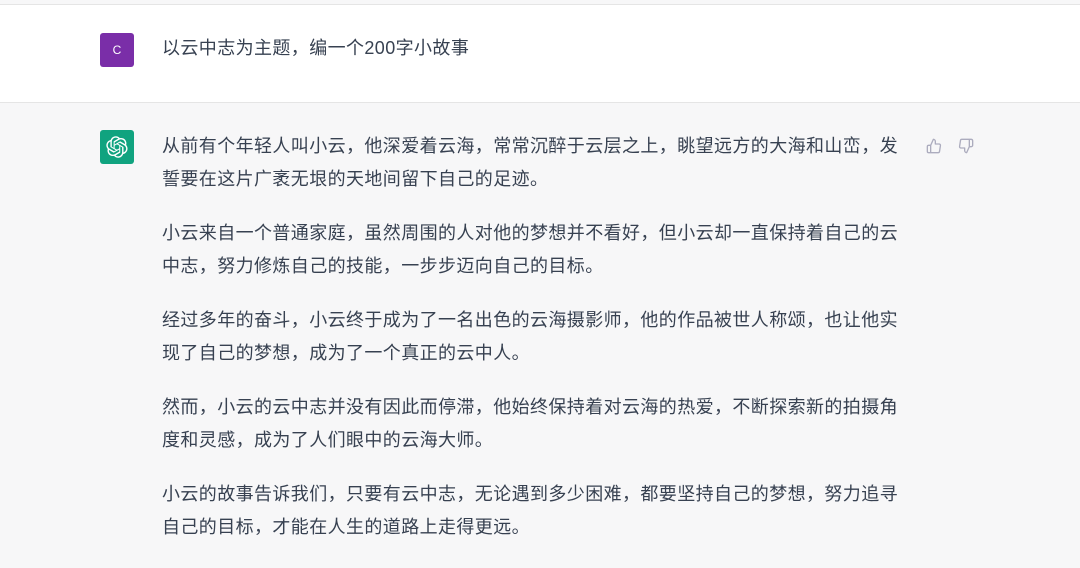 The image size is (1080, 568). What do you see at coordinates (530, 407) in the screenshot?
I see `paragraph-line: 然而，小云的云中志并没有因此而停滞，他始终保持着对云海的热爱，不断探索新的拍摄角` at bounding box center [530, 407].